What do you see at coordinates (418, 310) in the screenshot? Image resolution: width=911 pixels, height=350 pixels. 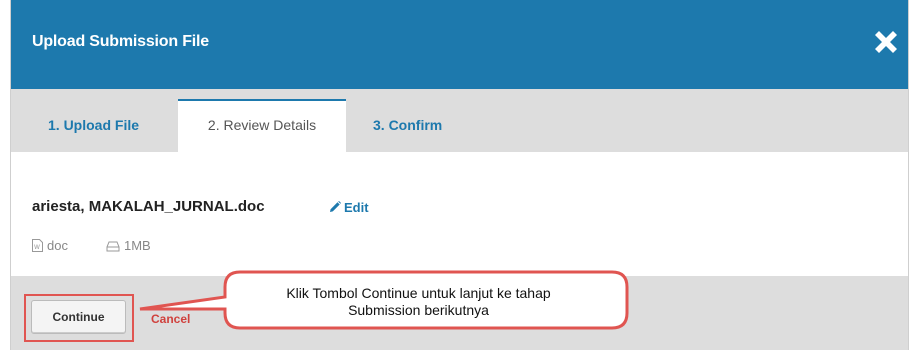 I see `callout-line-2: Submission berikutnya` at bounding box center [418, 310].